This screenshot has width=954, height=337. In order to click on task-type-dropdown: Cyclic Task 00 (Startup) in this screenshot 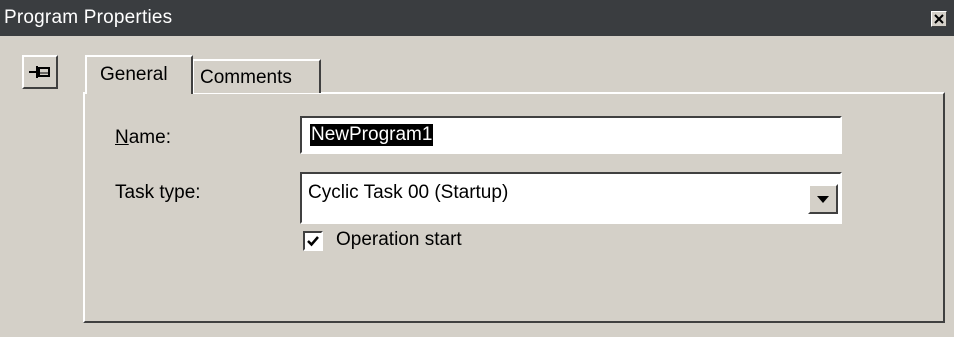, I will do `click(571, 198)`.